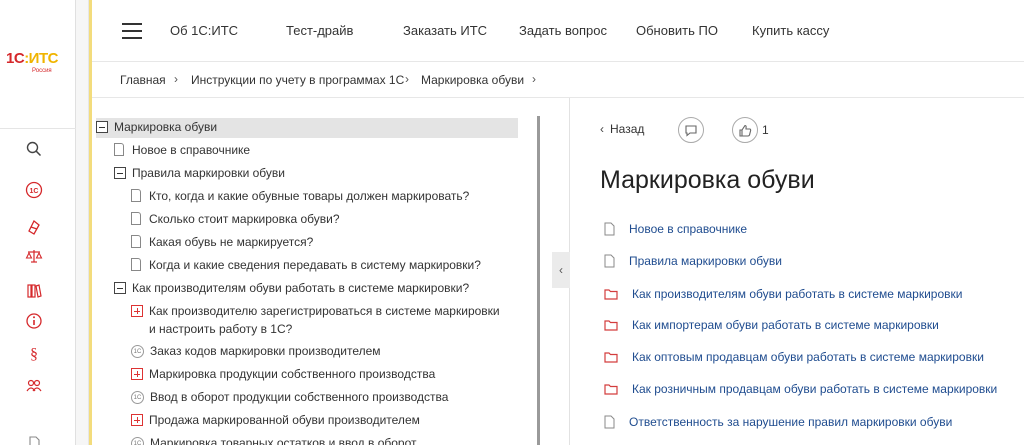 This screenshot has height=445, width=1024. Describe the element at coordinates (34, 353) in the screenshot. I see `paragraph-icon: §` at that location.